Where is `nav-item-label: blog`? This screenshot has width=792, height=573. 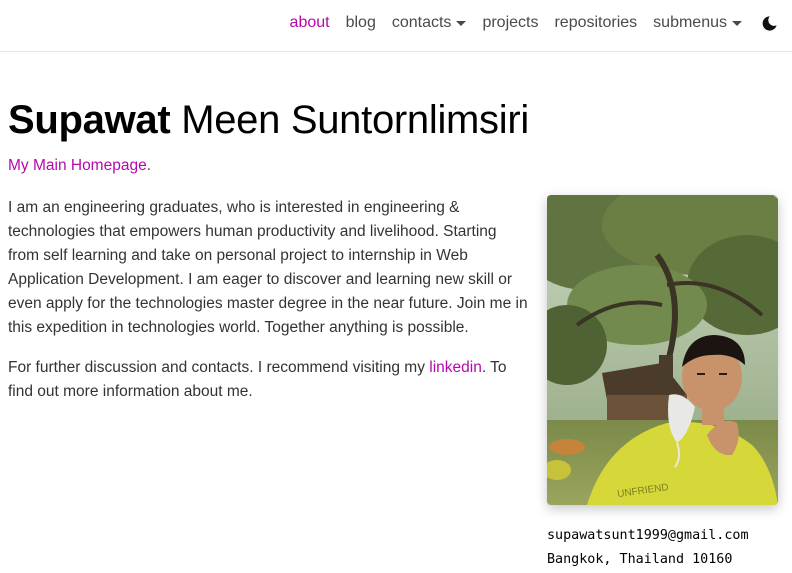 nav-item-label: blog is located at coordinates (360, 22).